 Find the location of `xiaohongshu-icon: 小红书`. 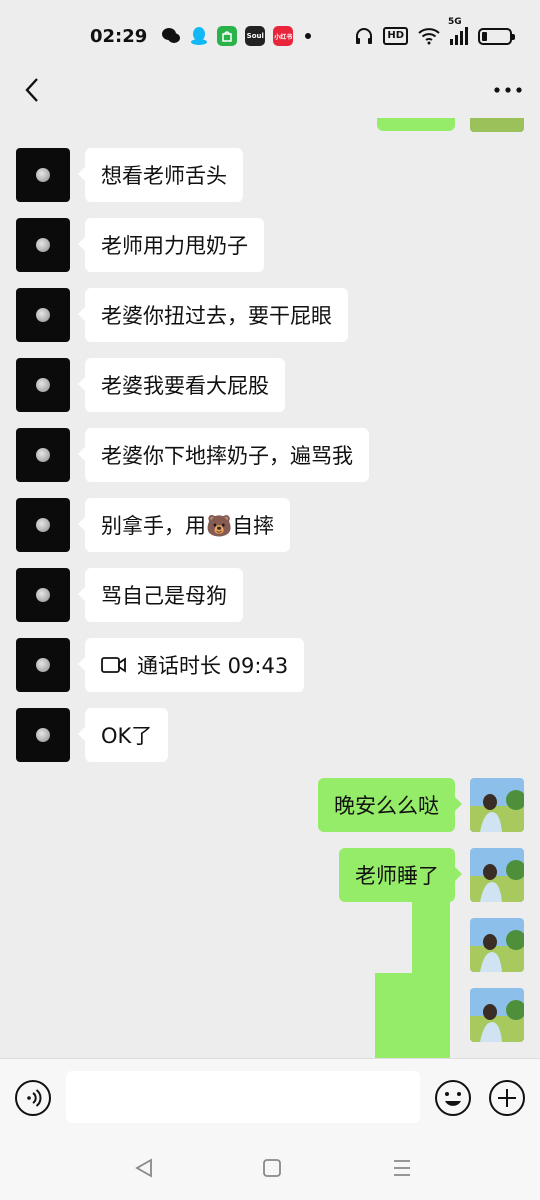

xiaohongshu-icon: 小红书 is located at coordinates (283, 36).